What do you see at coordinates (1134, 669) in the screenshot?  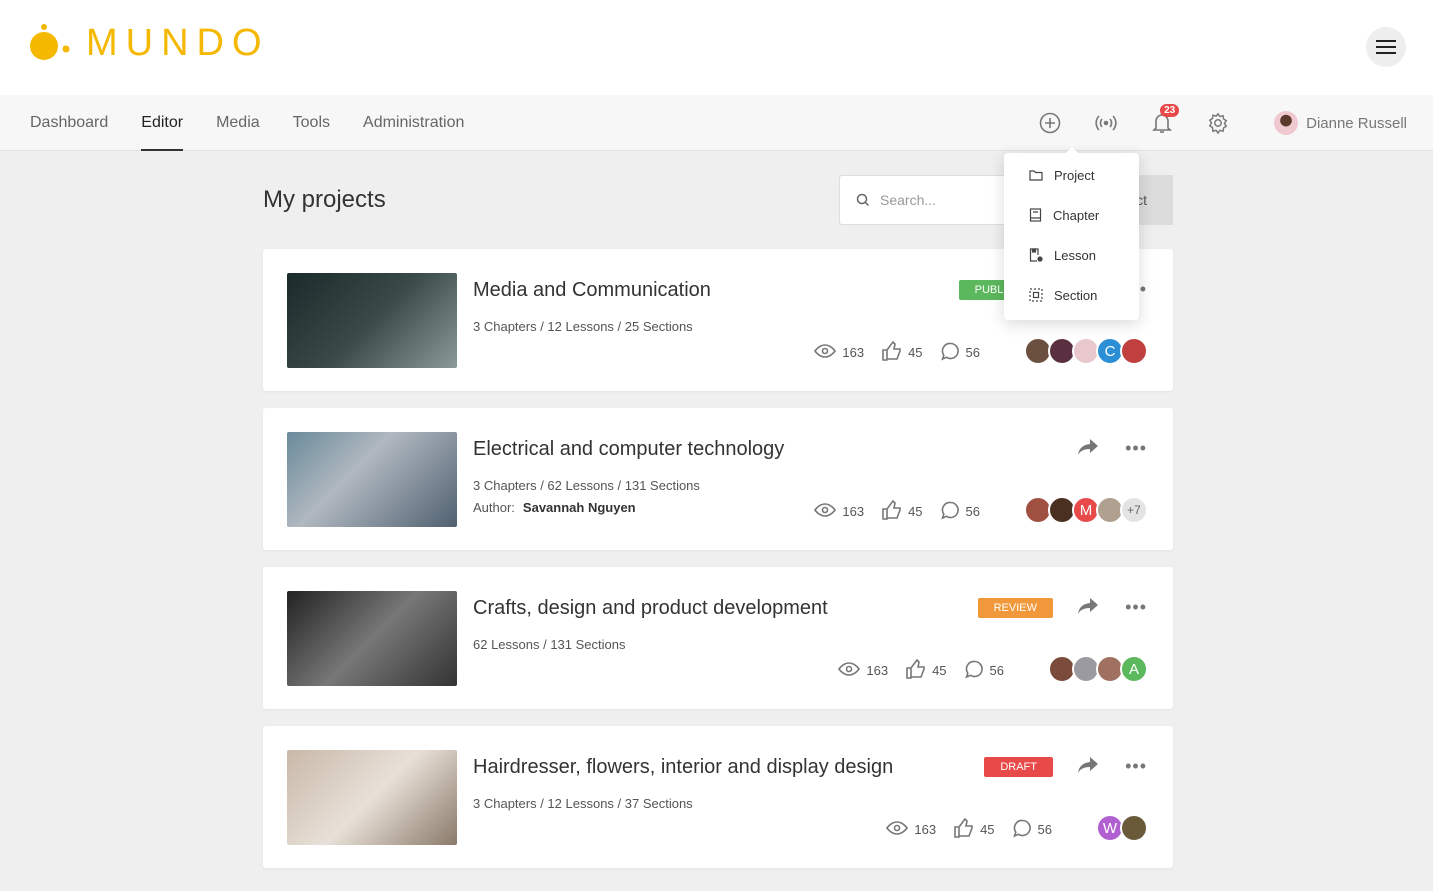 I see `avatar: A` at bounding box center [1134, 669].